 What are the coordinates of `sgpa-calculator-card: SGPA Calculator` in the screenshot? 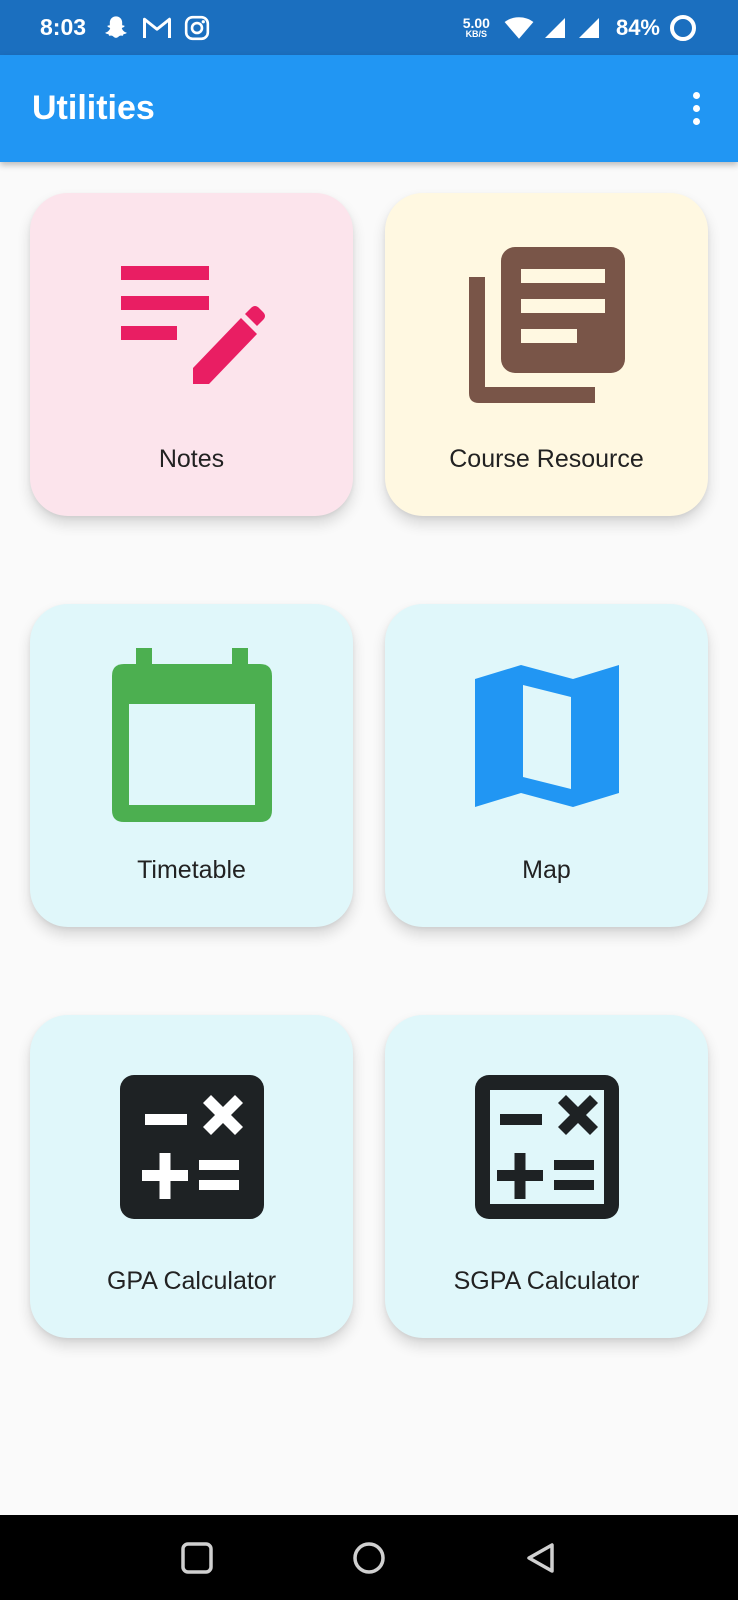 It's located at (546, 1176).